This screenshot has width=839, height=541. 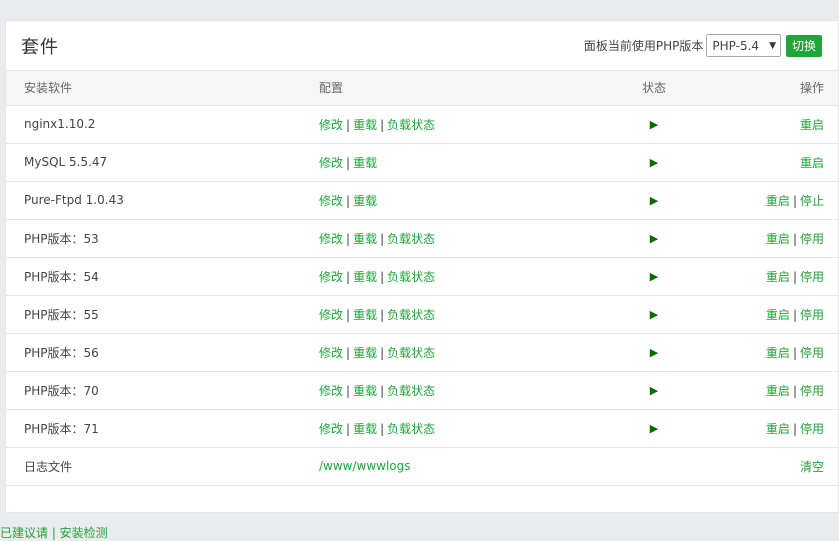 I want to click on software-name: MySQL 5.5.47, so click(x=162, y=162).